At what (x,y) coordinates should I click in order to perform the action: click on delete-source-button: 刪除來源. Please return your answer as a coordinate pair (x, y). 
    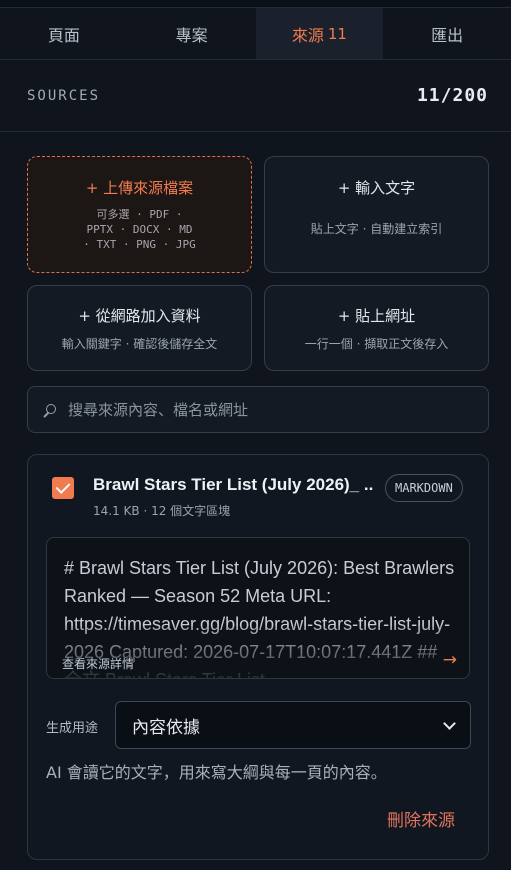
    Looking at the image, I should click on (421, 818).